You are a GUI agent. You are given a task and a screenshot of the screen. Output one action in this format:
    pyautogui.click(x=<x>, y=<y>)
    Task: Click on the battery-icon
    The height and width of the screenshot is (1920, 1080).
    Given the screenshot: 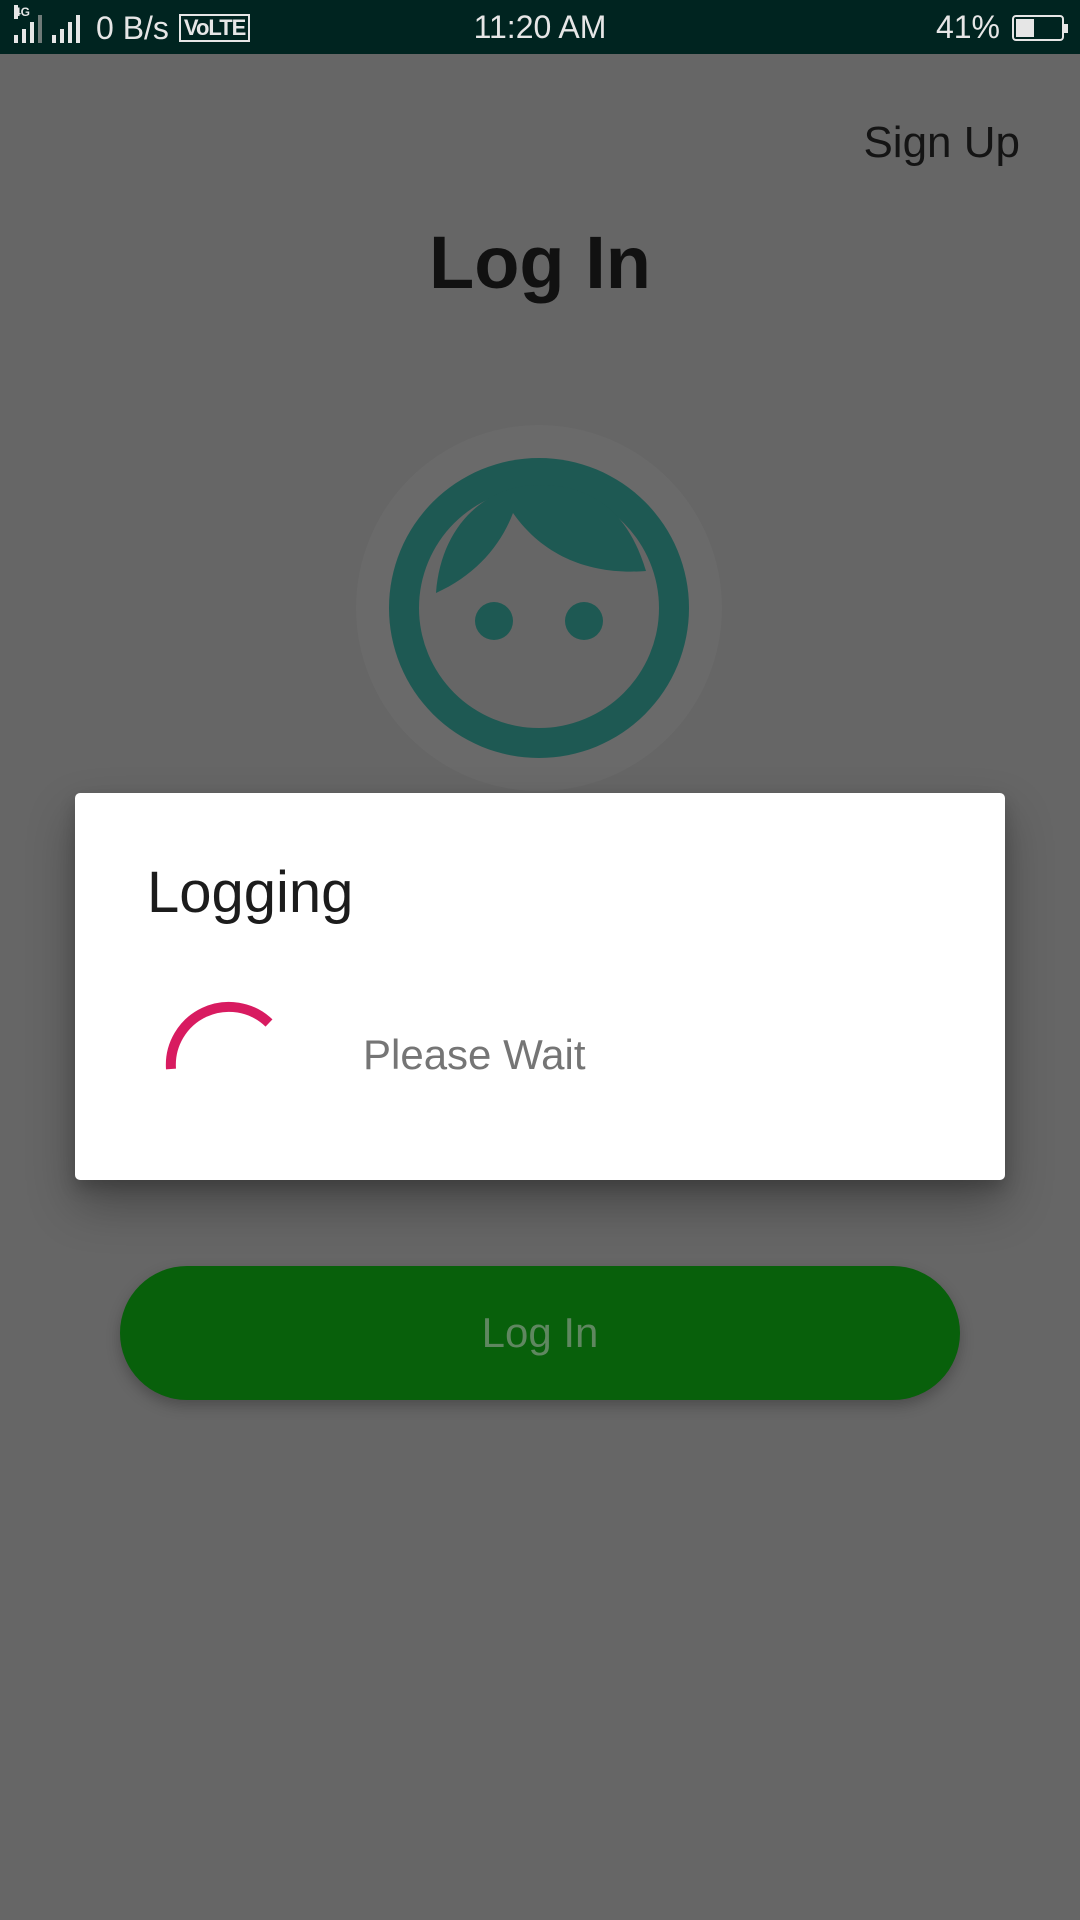 What is the action you would take?
    pyautogui.click(x=1040, y=27)
    